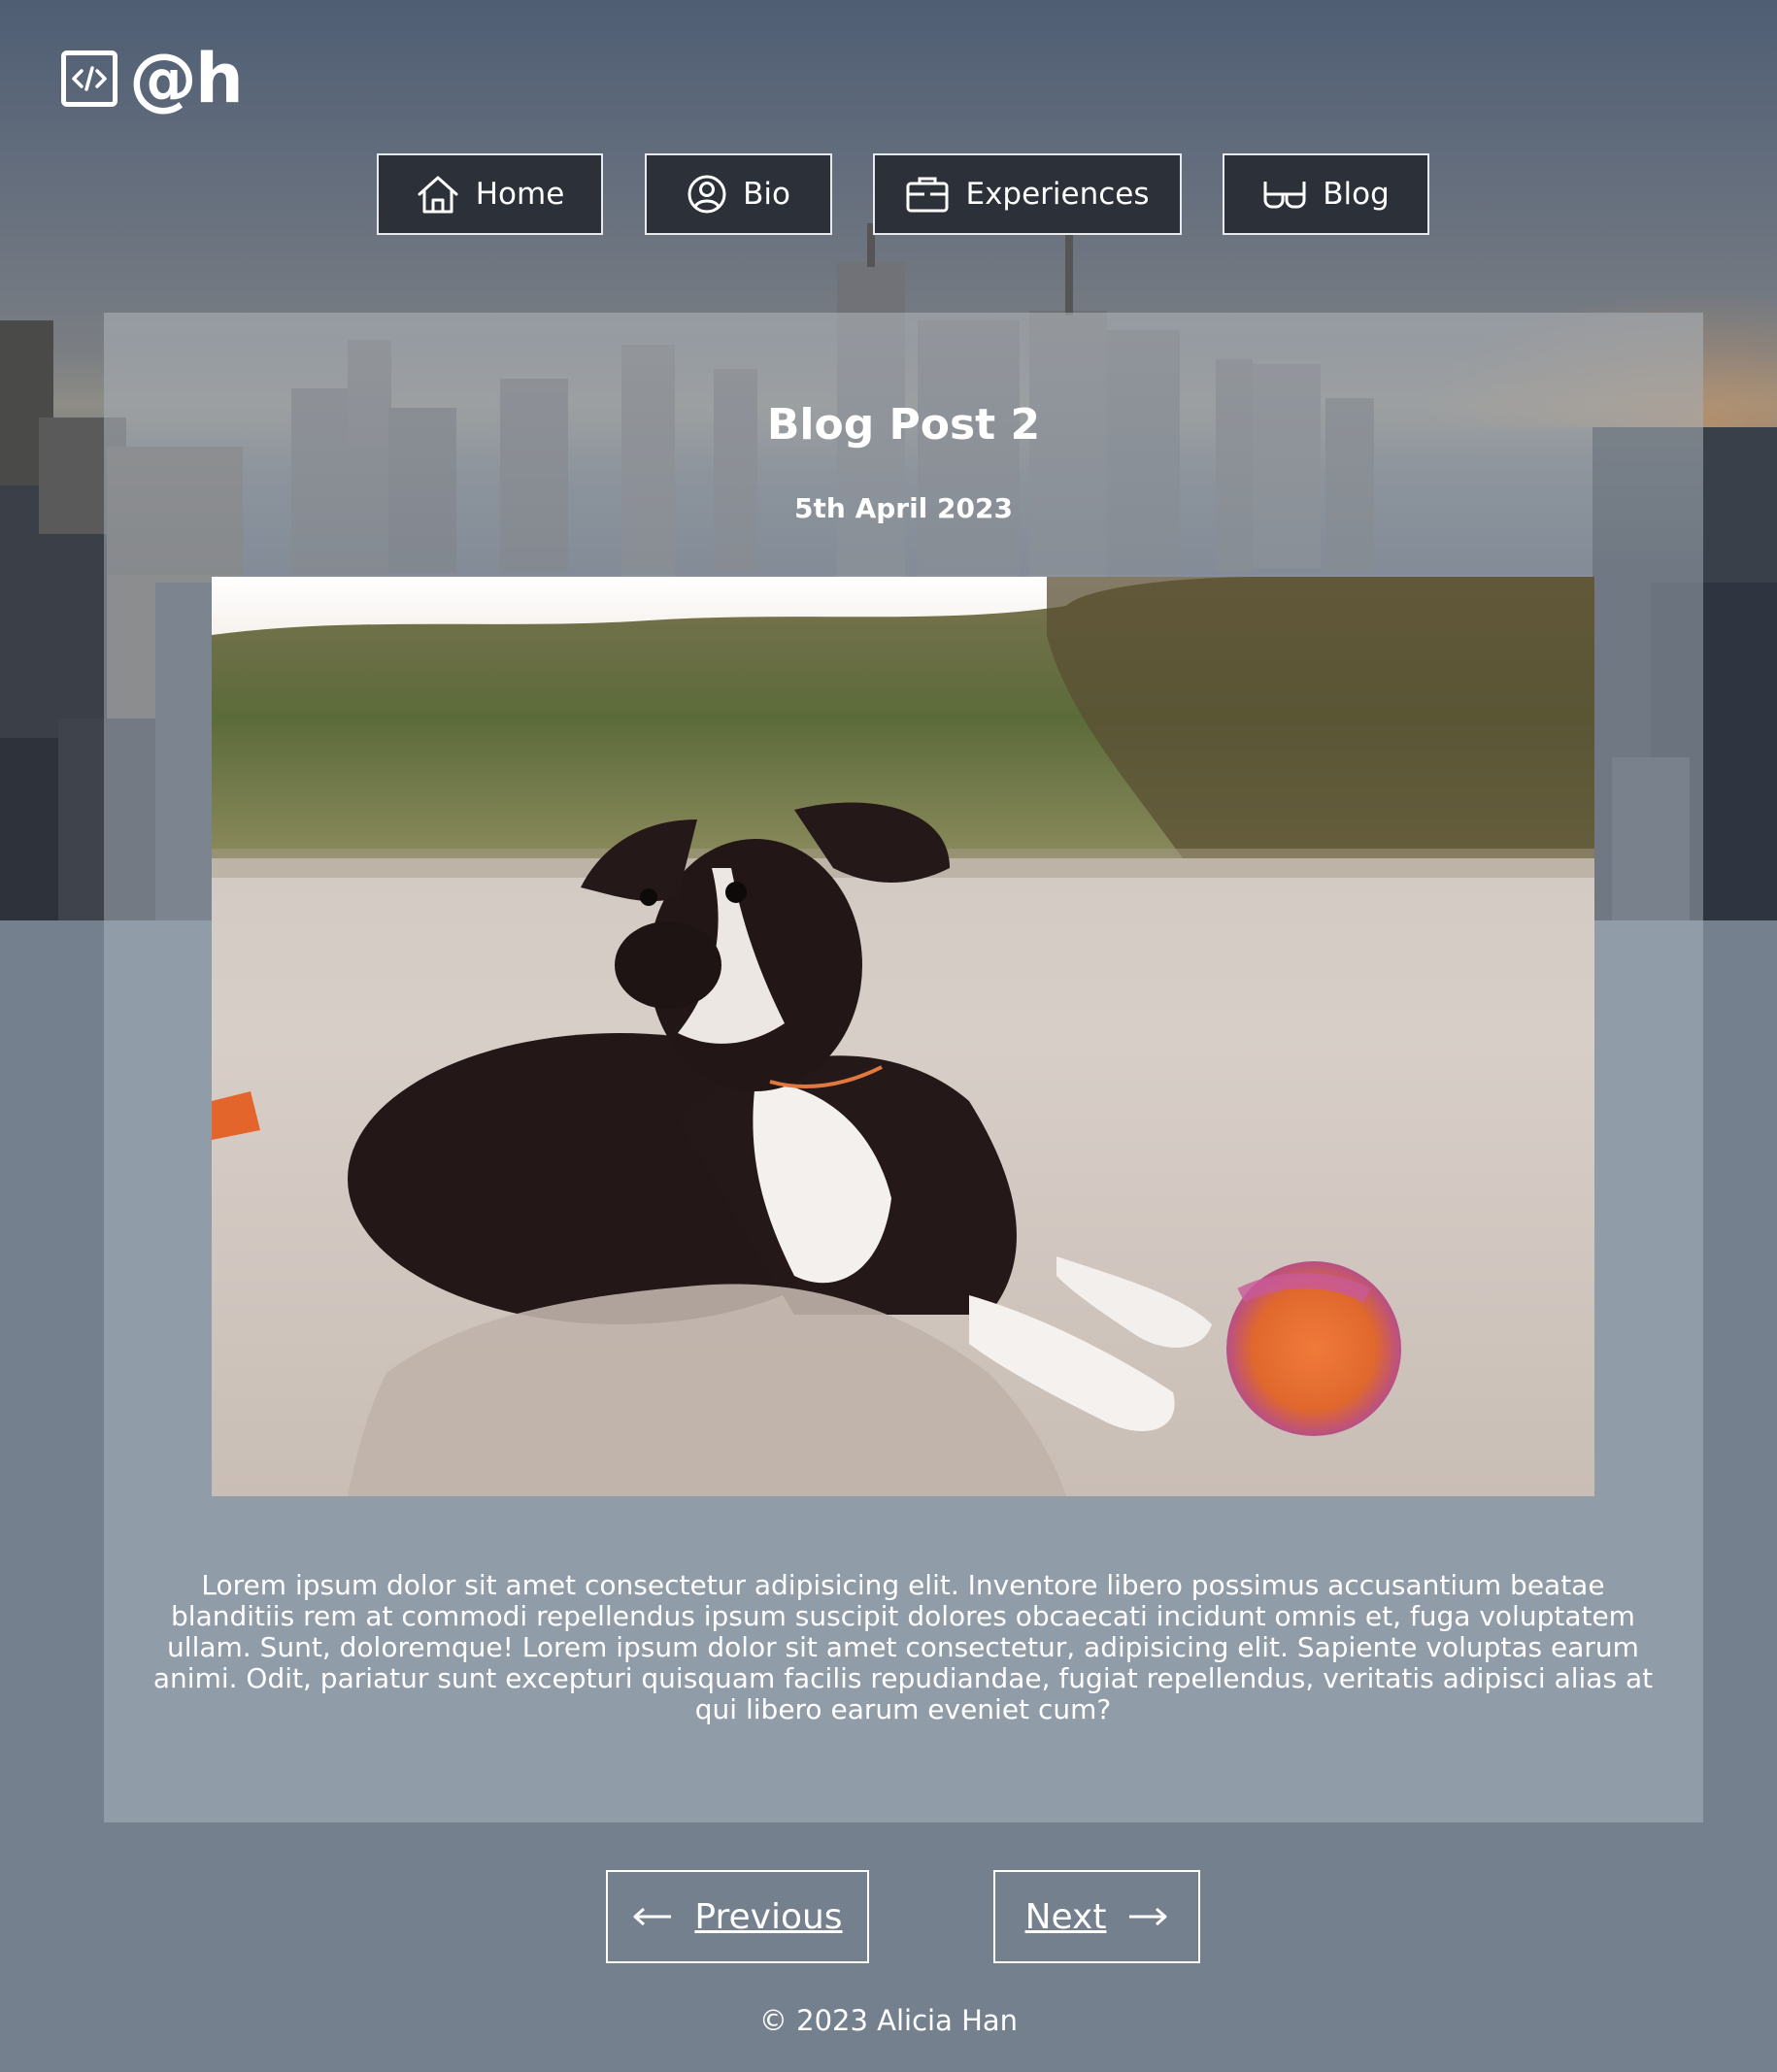  I want to click on main-nav: Home Bio Experiences Blog, so click(889, 194).